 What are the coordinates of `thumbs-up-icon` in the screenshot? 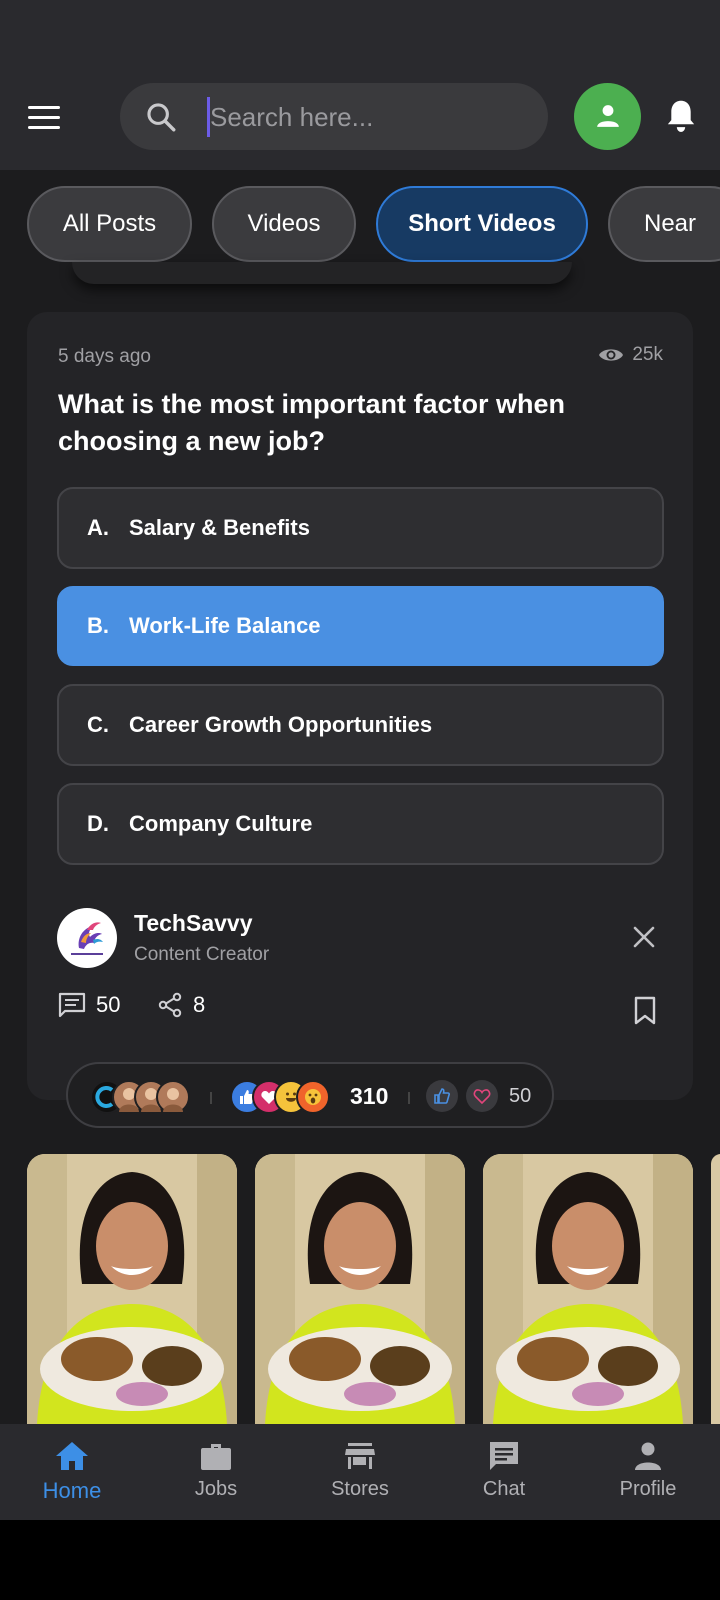 It's located at (442, 1096).